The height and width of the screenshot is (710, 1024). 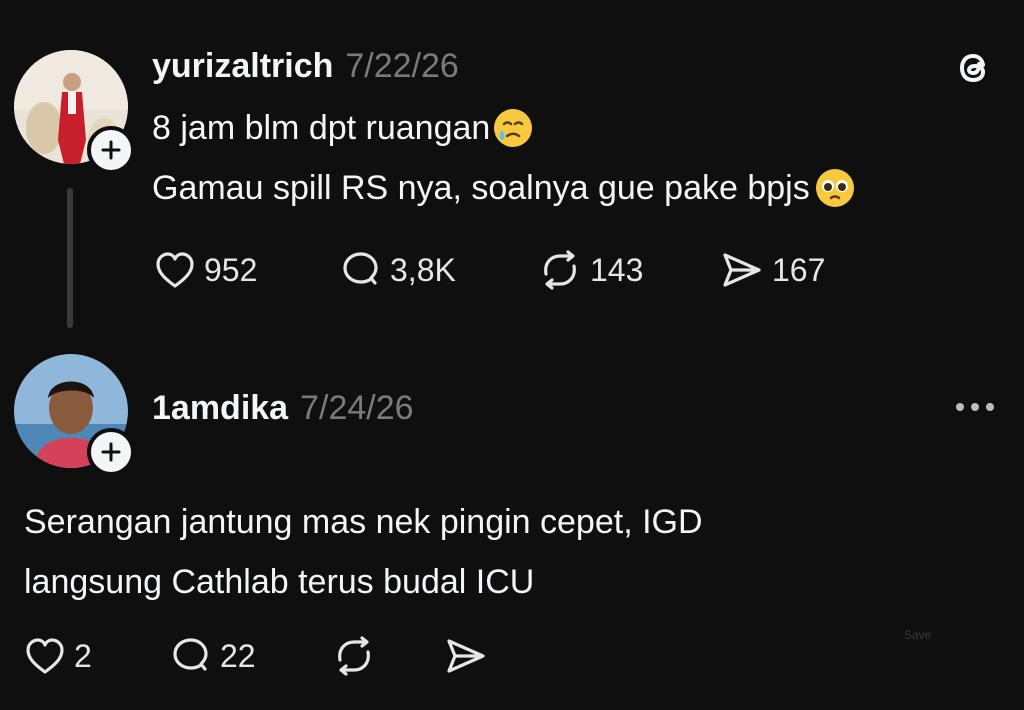 I want to click on username: yurizaltrich, so click(x=242, y=66).